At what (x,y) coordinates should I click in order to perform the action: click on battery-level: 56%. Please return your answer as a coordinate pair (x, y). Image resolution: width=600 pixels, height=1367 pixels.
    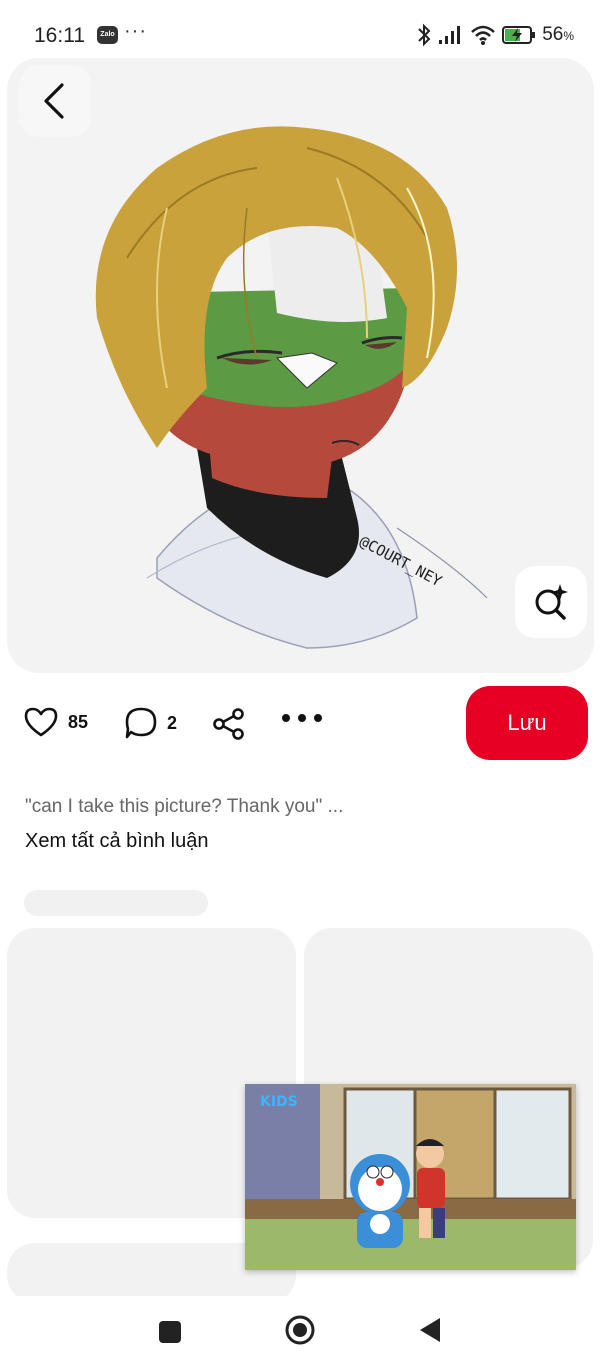
    Looking at the image, I should click on (558, 34).